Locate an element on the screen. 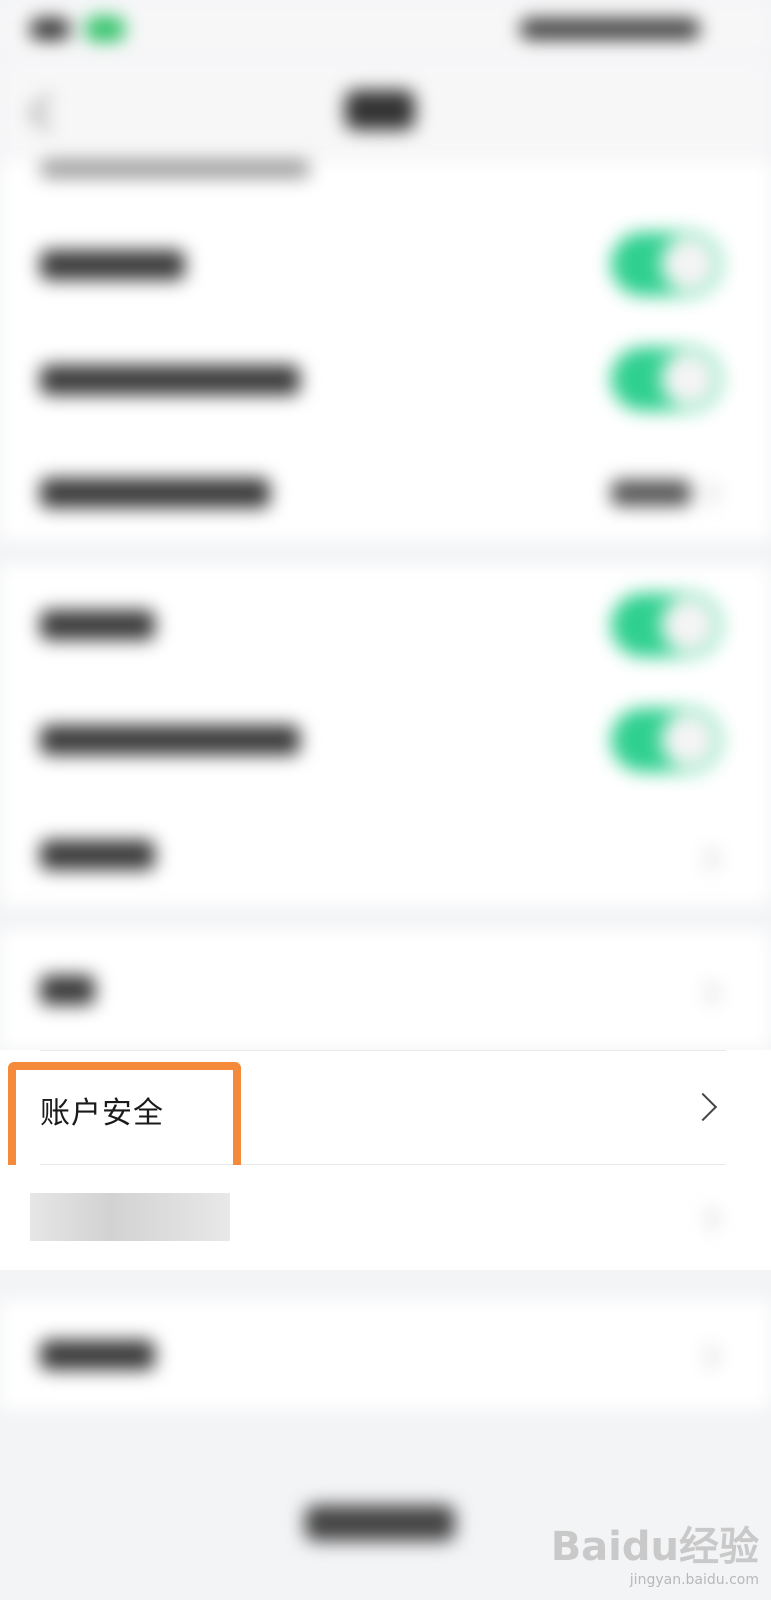 The image size is (771, 1600). battery-icon is located at coordinates (610, 29).